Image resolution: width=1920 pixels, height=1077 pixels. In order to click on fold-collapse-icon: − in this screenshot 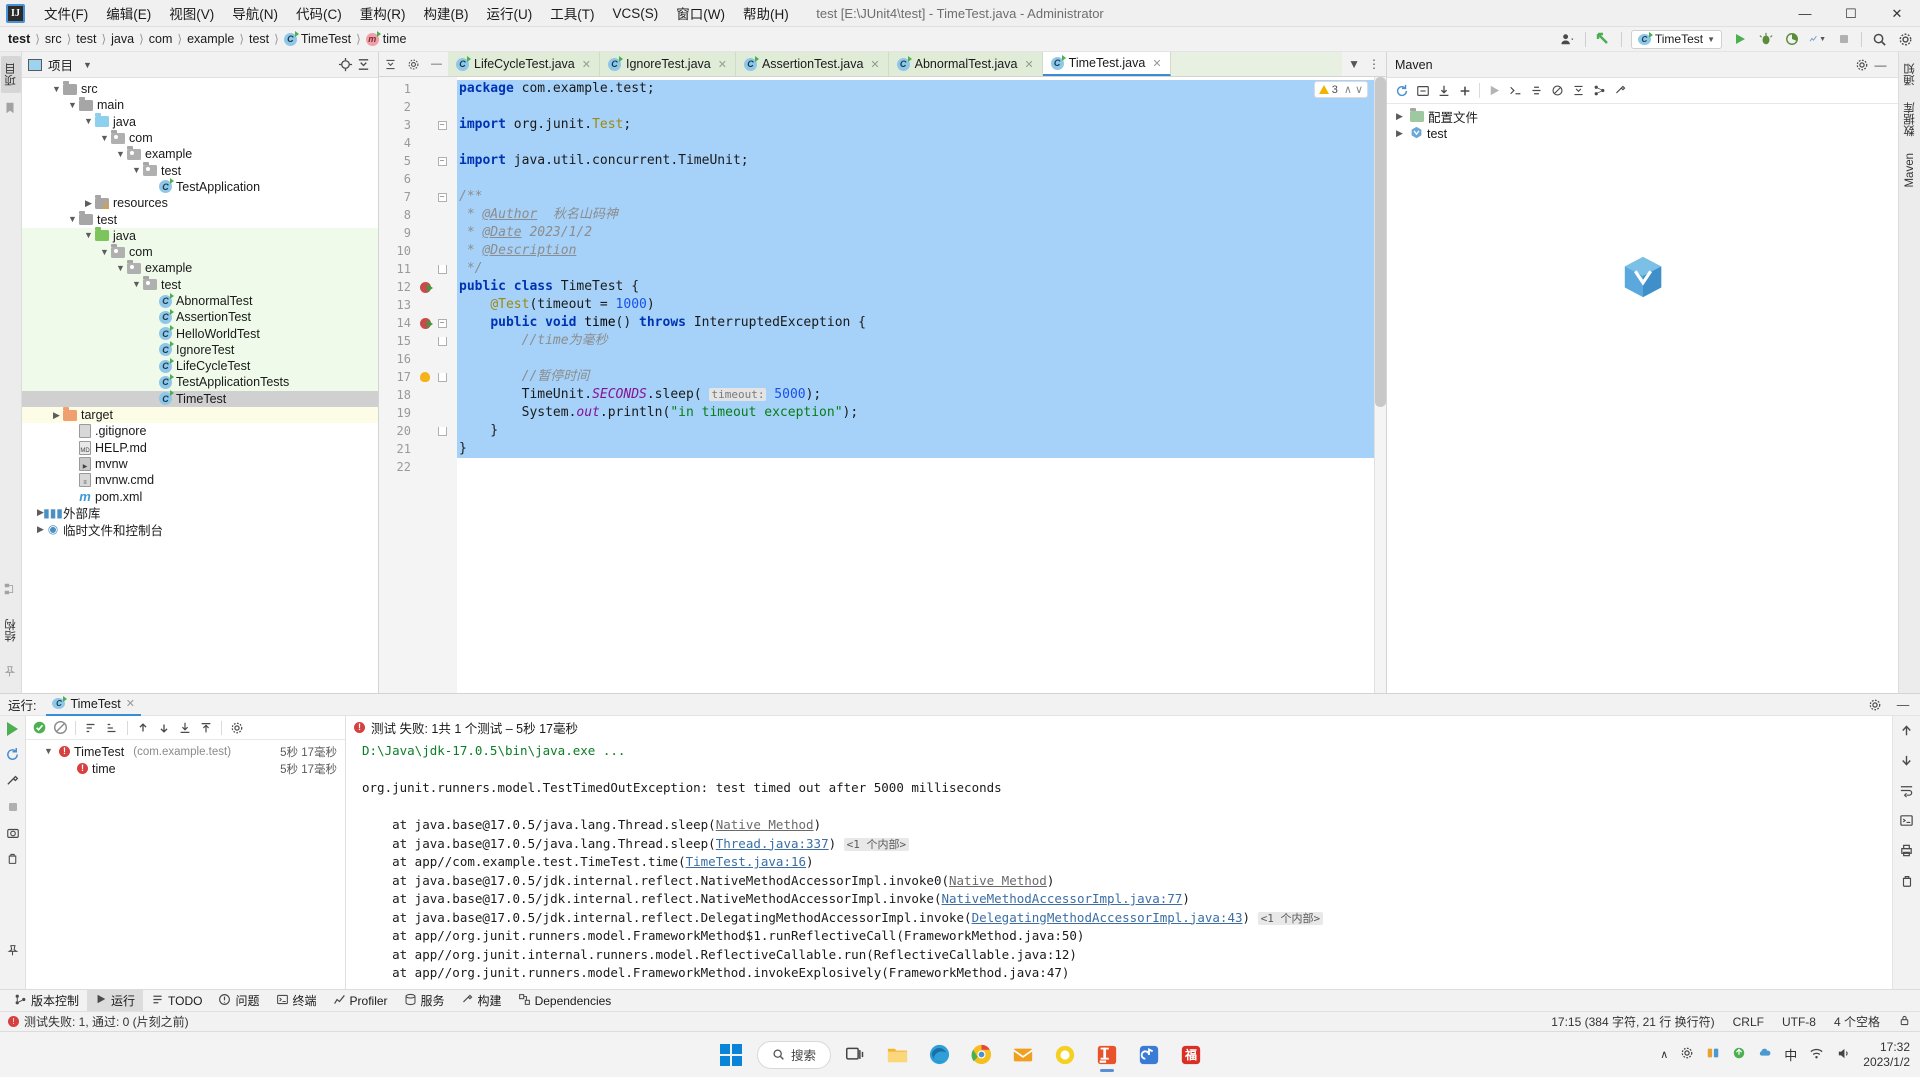, I will do `click(442, 197)`.